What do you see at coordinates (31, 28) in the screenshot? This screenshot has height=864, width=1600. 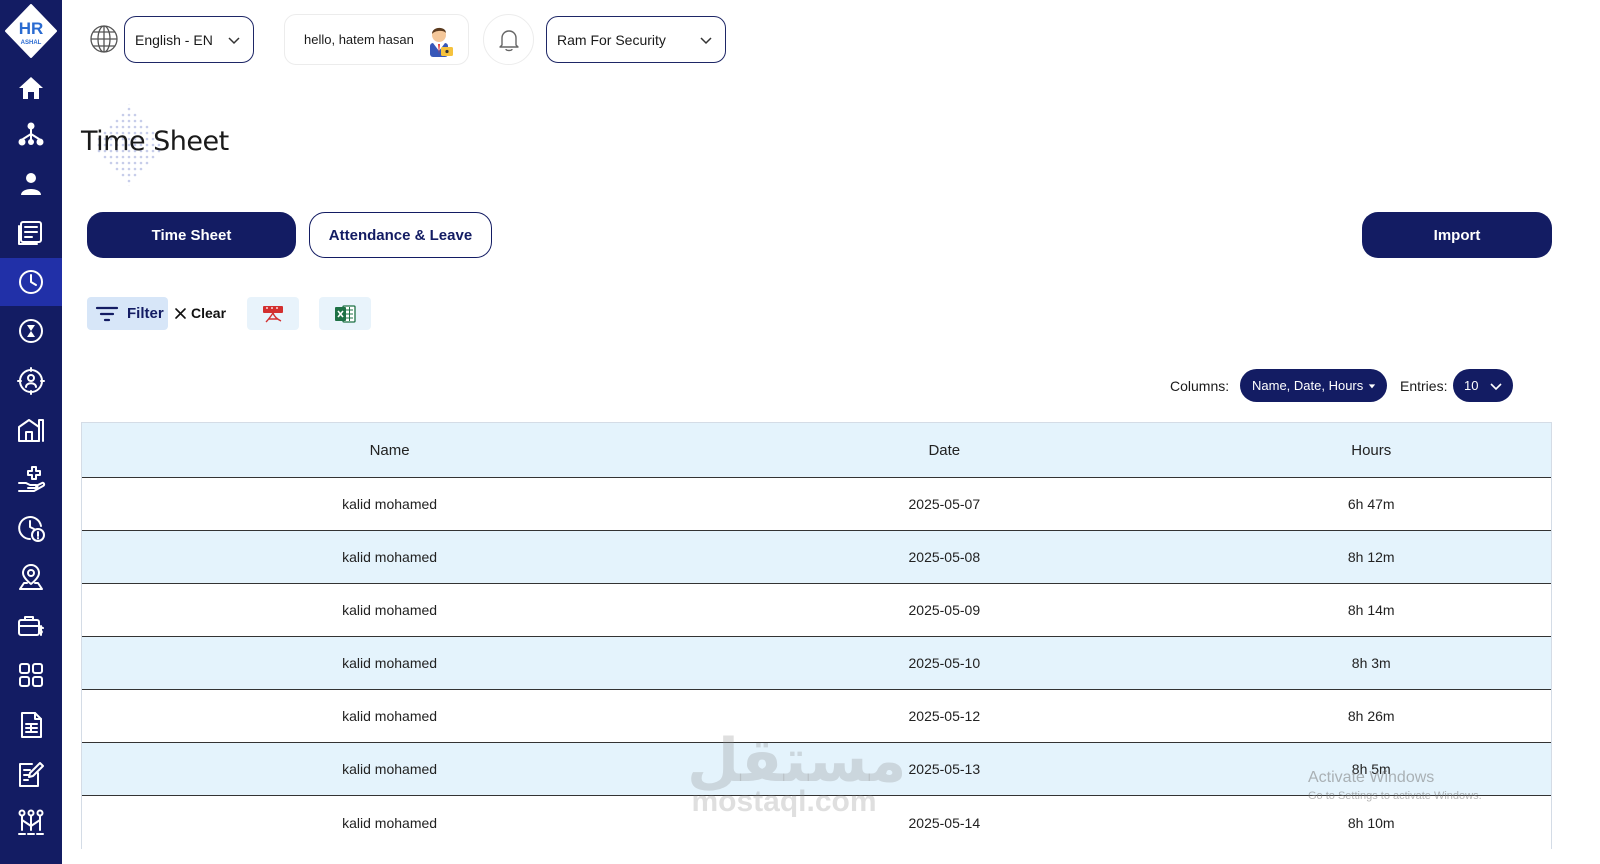 I see `logo-text: HR` at bounding box center [31, 28].